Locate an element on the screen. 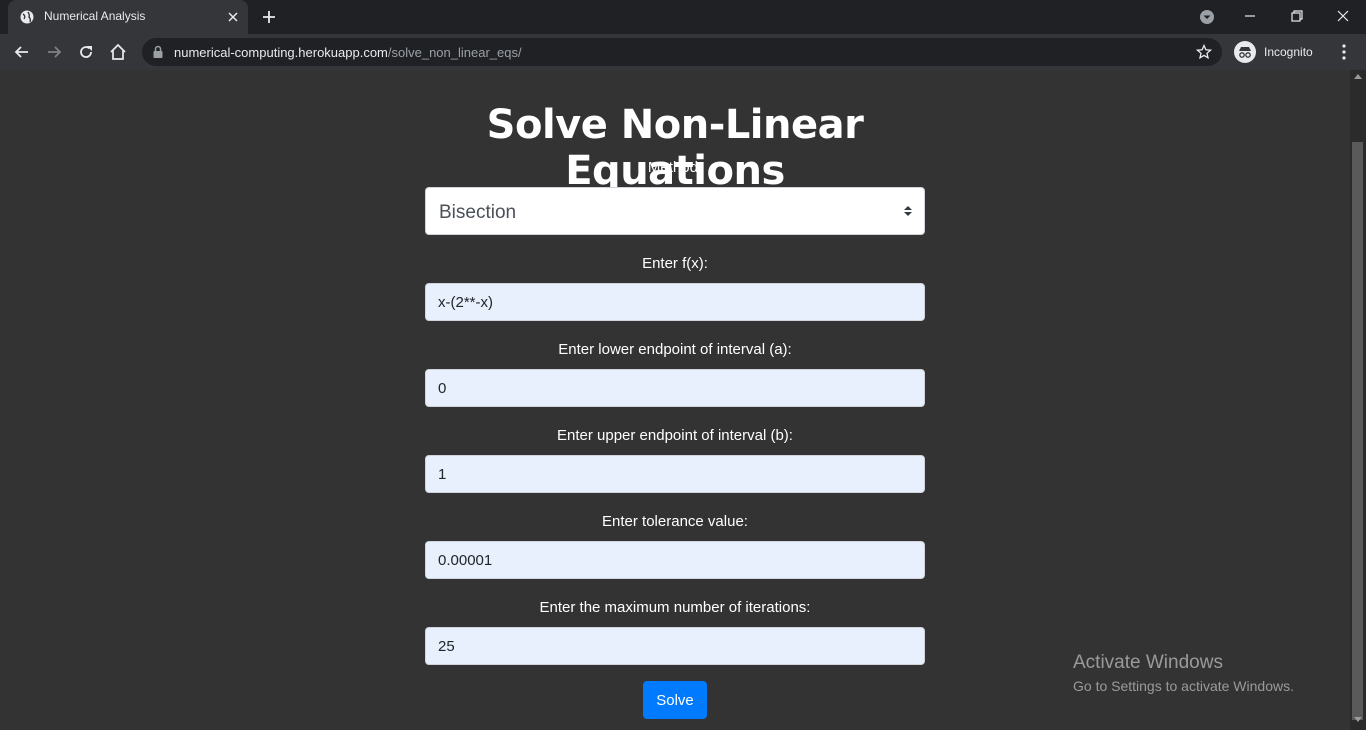 This screenshot has width=1366, height=730. fx-input is located at coordinates (675, 302).